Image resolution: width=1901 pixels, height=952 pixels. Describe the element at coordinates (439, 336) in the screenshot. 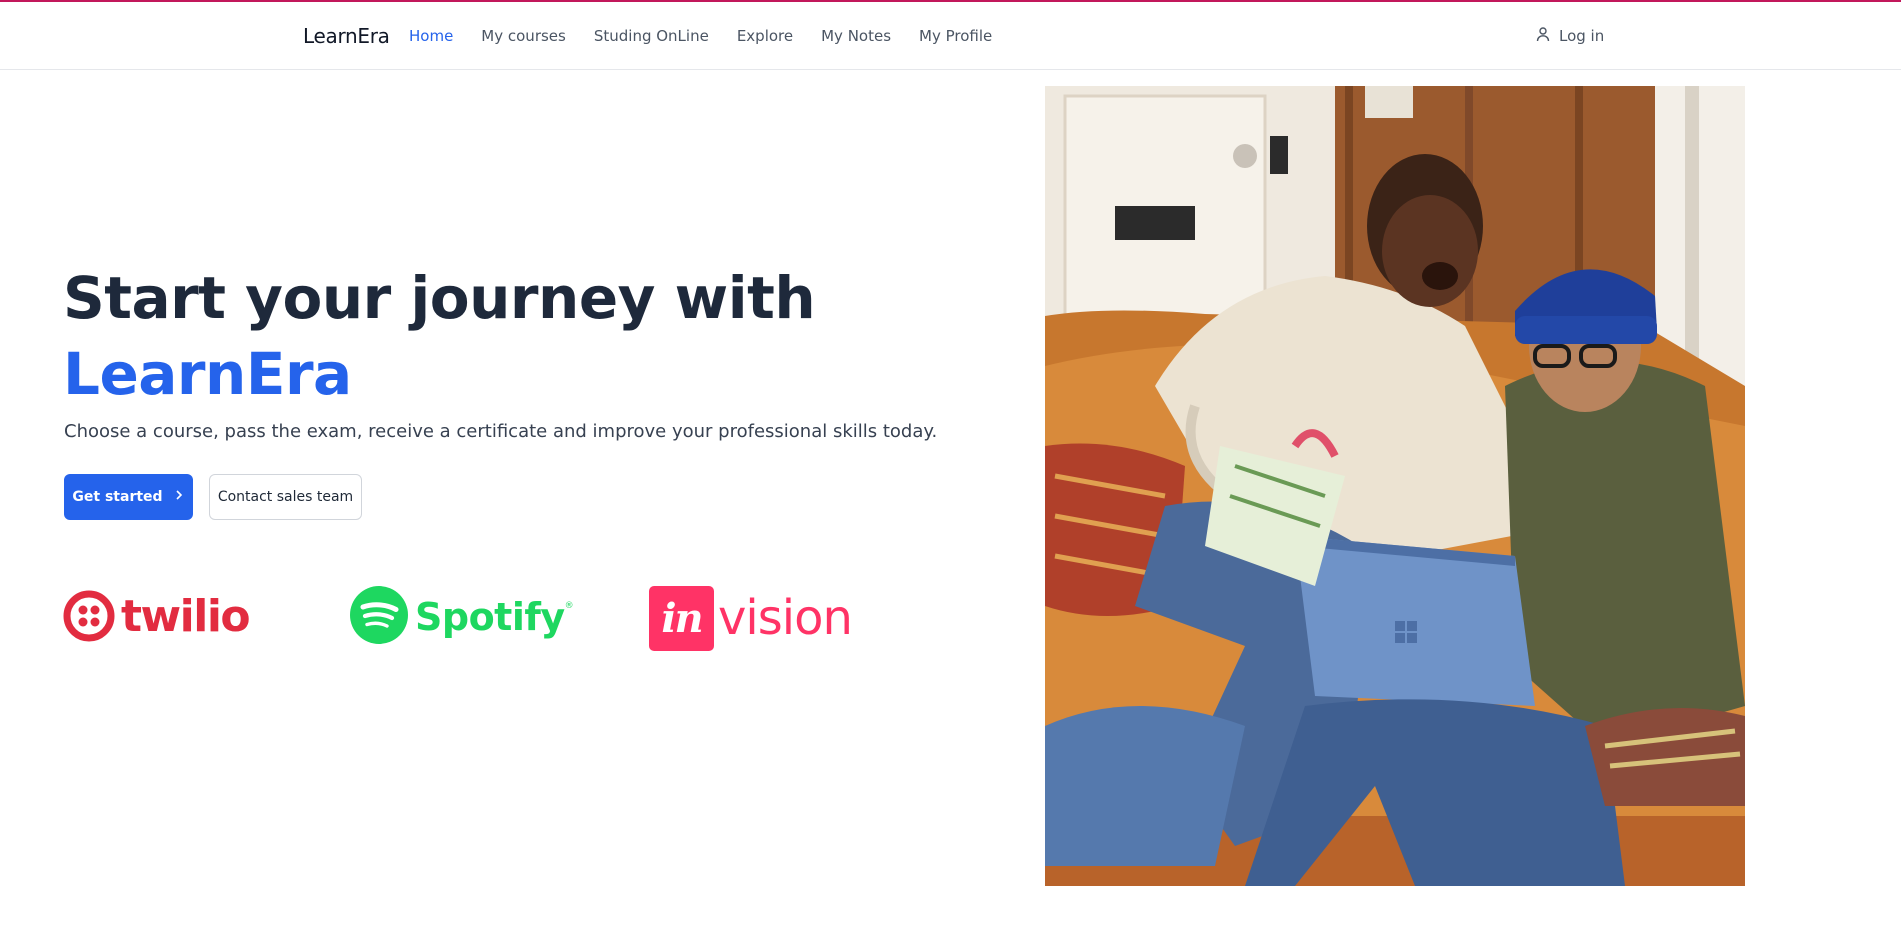

I see `hero-title: Start your journey with LearnEra` at that location.